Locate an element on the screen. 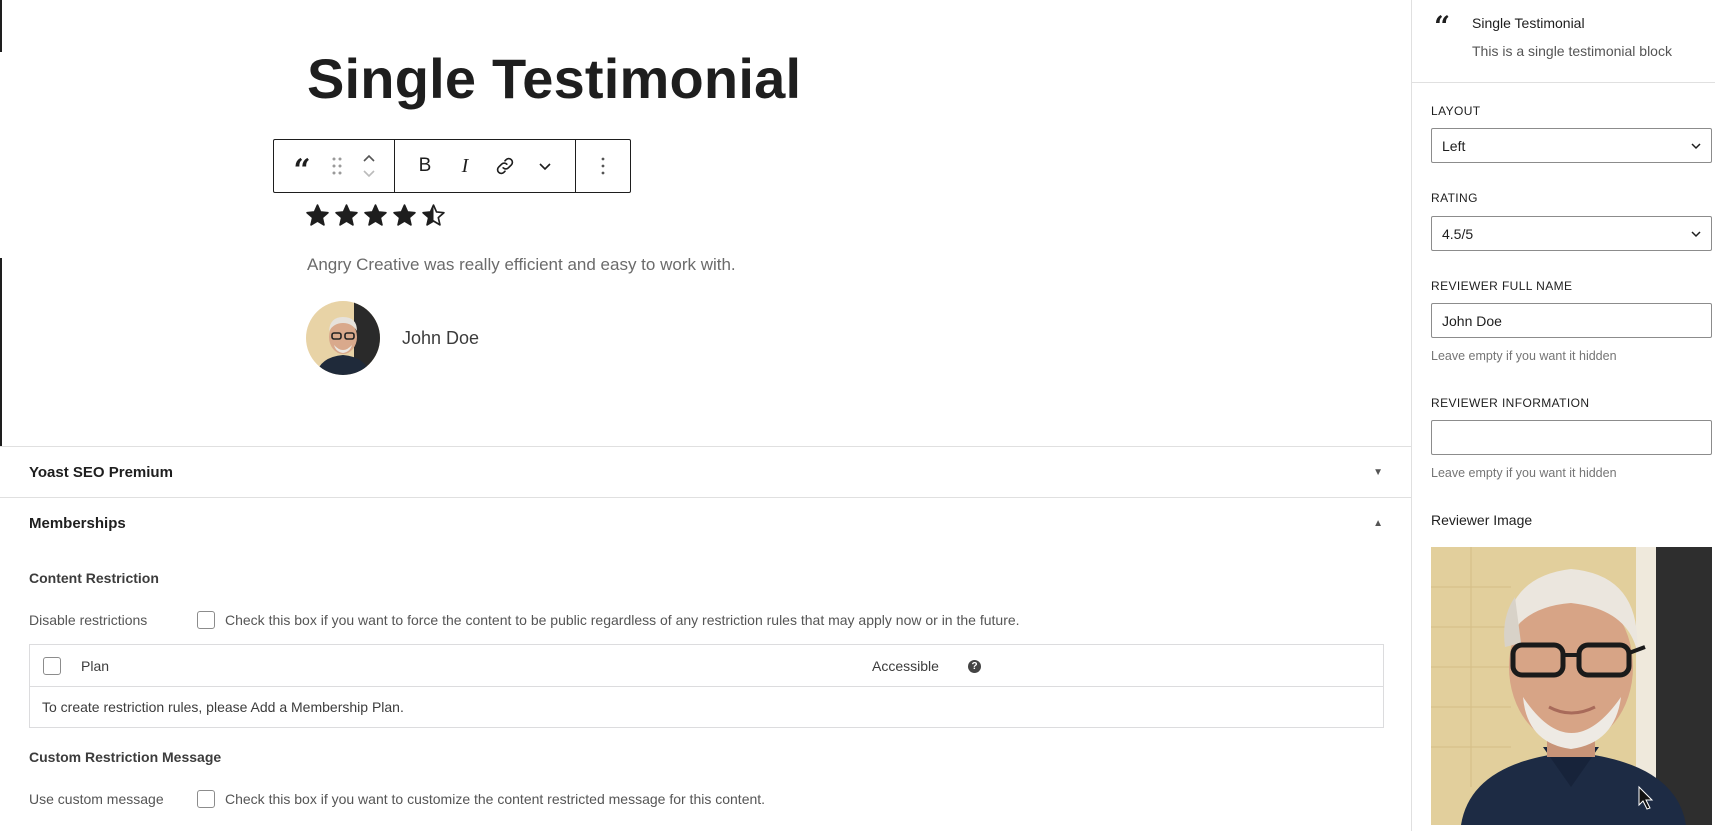  reviewer-information-label: Reviewer Information is located at coordinates (1510, 403).